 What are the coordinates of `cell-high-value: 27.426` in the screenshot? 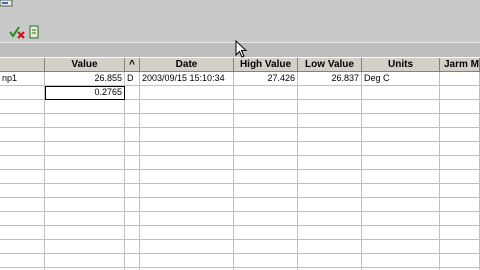 It's located at (266, 79).